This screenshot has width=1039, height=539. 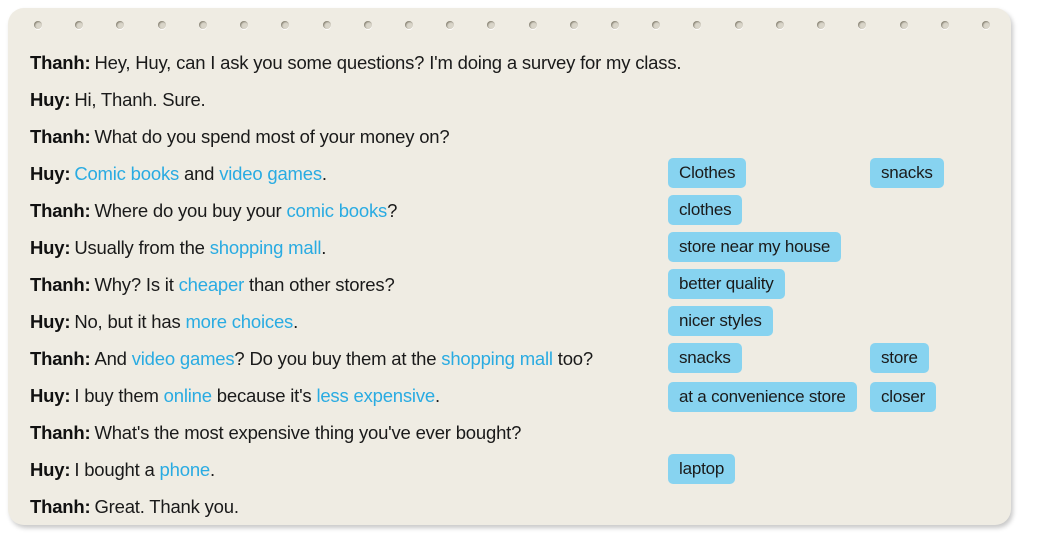 What do you see at coordinates (340, 247) in the screenshot?
I see `dialogue-line: Huy: Usually from the shopping mall.` at bounding box center [340, 247].